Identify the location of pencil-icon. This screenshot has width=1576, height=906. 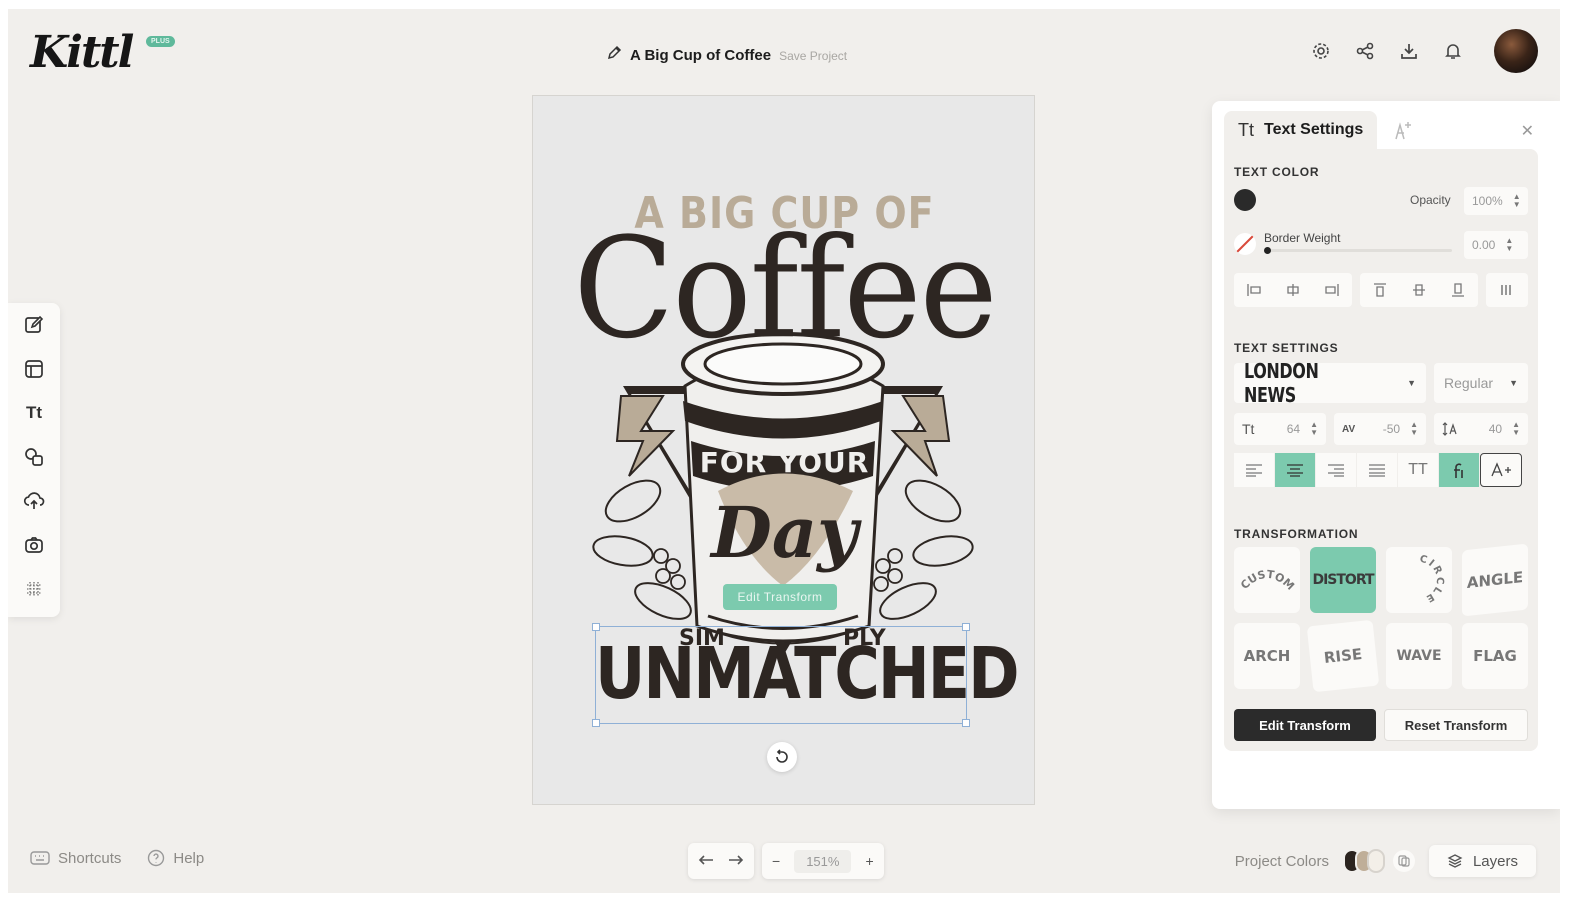
(614, 55).